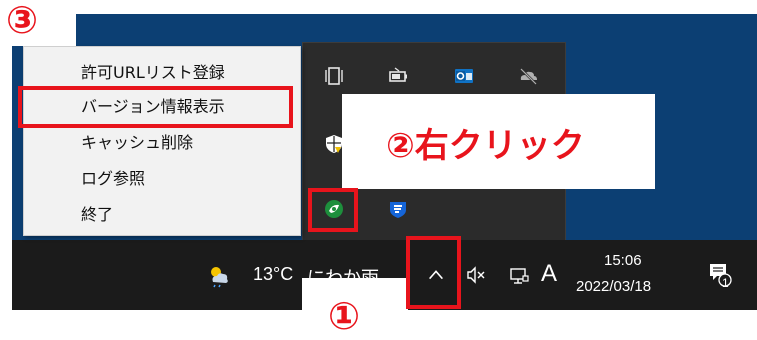  I want to click on menu-item-clear-cache: キャッシュ削除, so click(162, 143).